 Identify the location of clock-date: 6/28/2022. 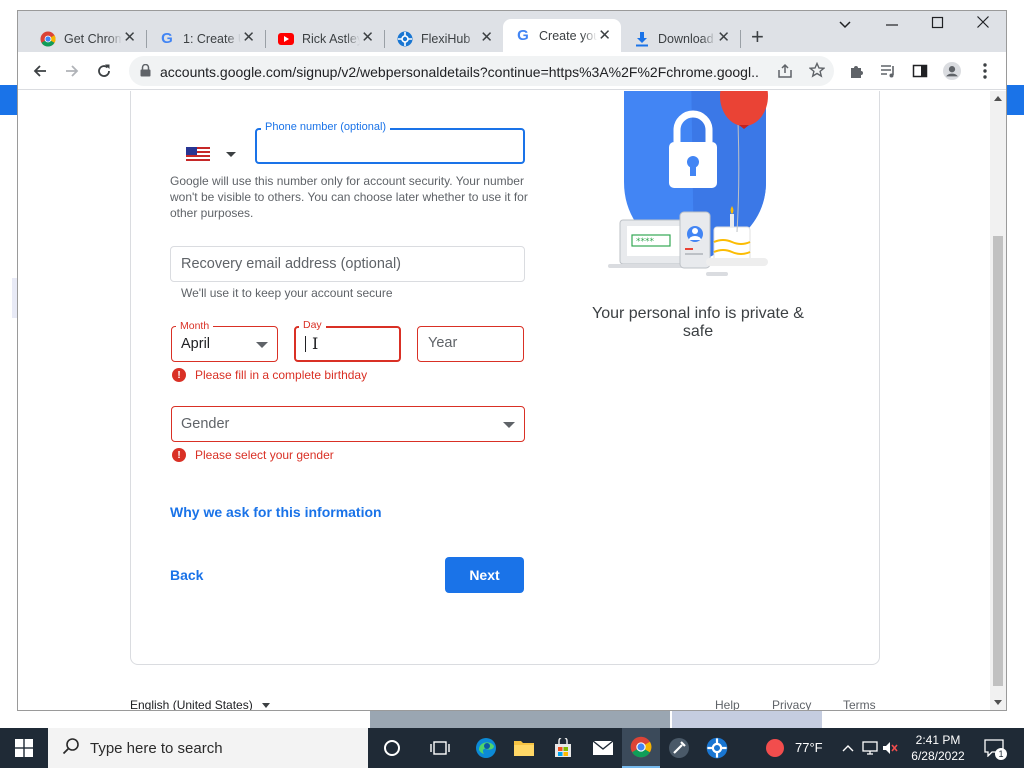
(938, 756).